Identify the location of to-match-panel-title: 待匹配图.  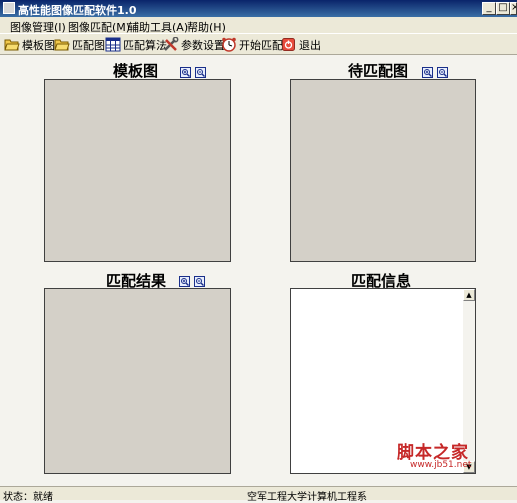
(378, 71).